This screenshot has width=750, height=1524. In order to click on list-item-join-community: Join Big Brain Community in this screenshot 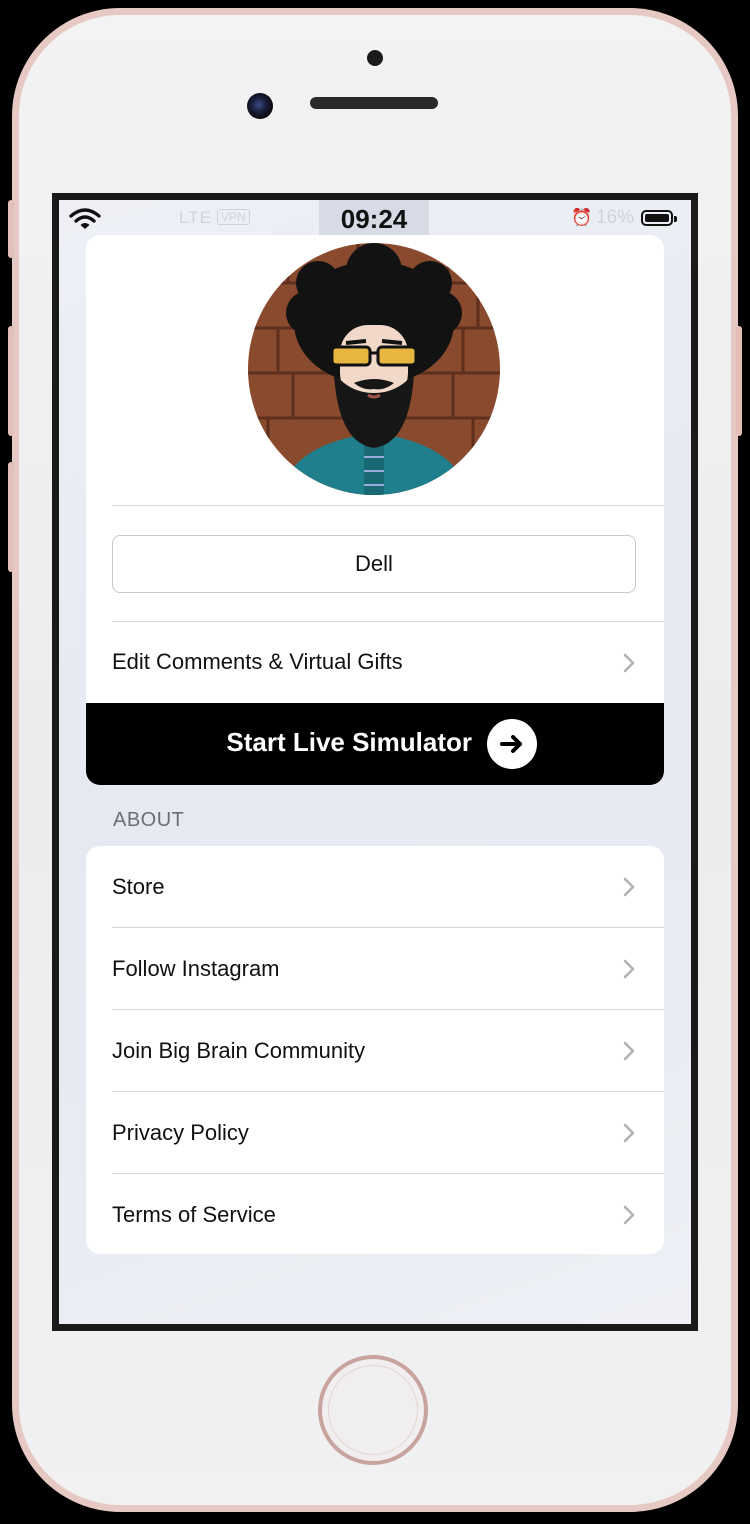, I will do `click(375, 1051)`.